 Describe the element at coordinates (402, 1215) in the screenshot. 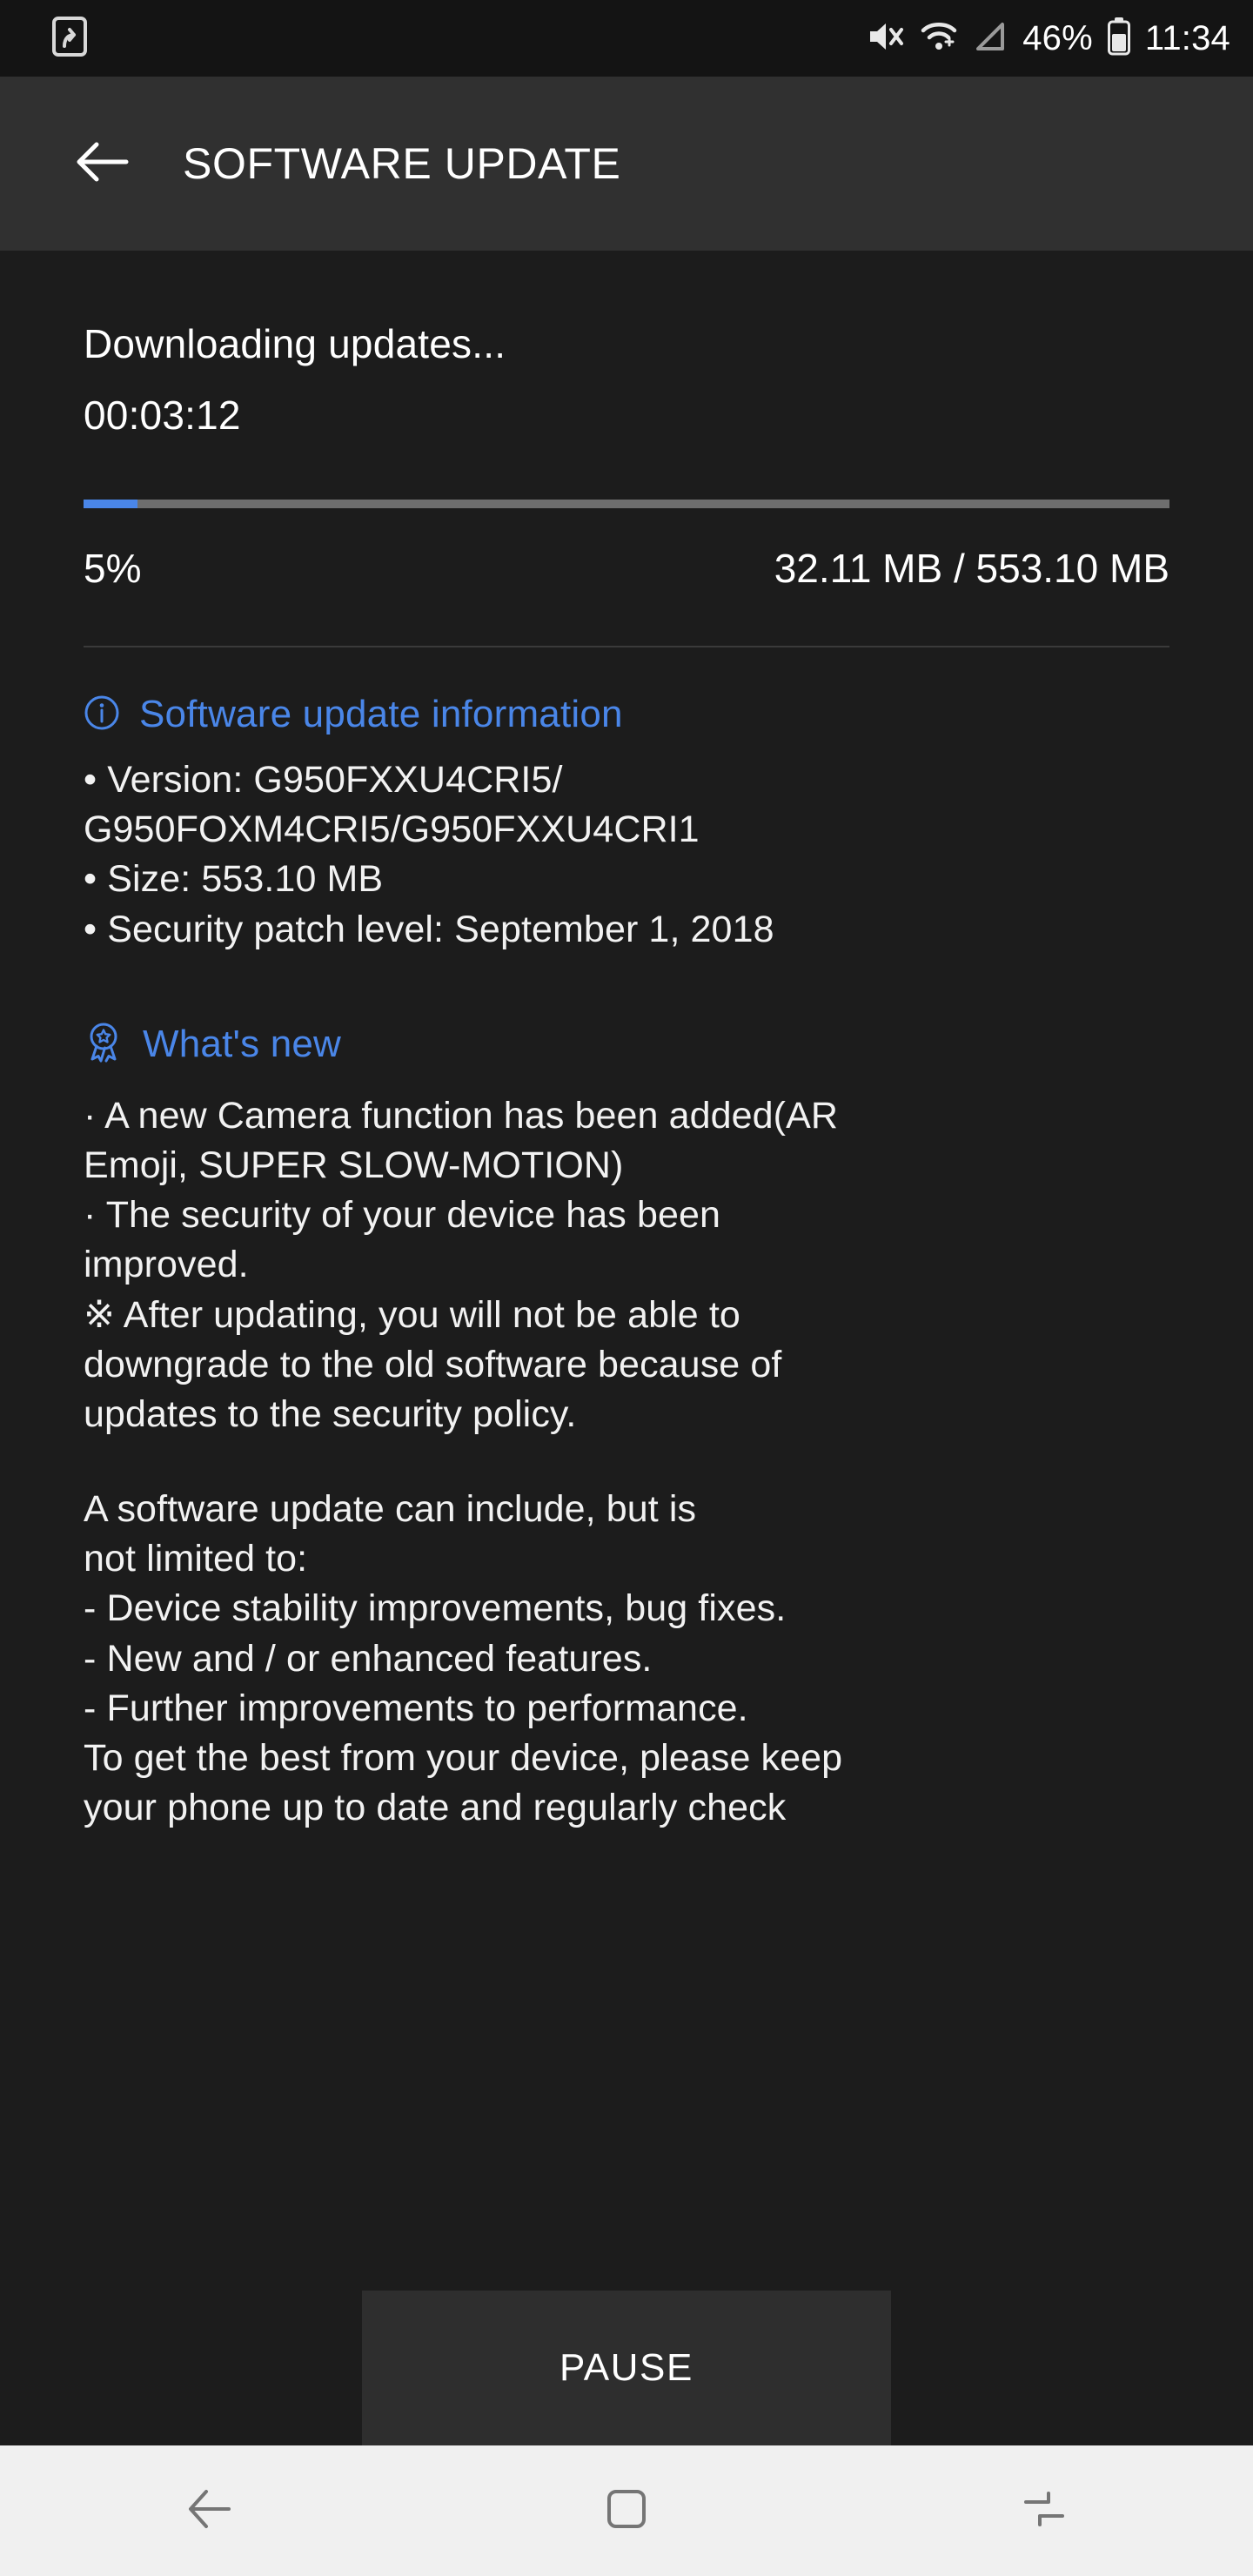

I see `whats-new-line: · The security of your device has been` at that location.